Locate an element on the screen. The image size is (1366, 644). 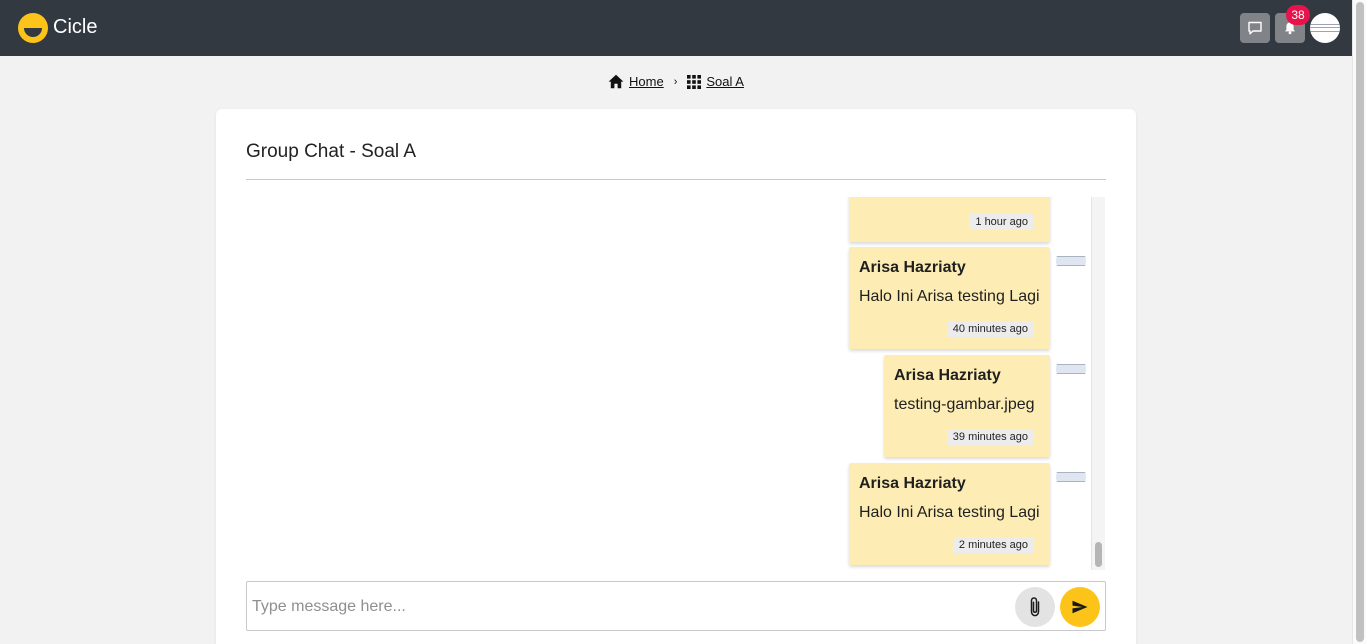
breadcrumb: Home › Soal A is located at coordinates (676, 81).